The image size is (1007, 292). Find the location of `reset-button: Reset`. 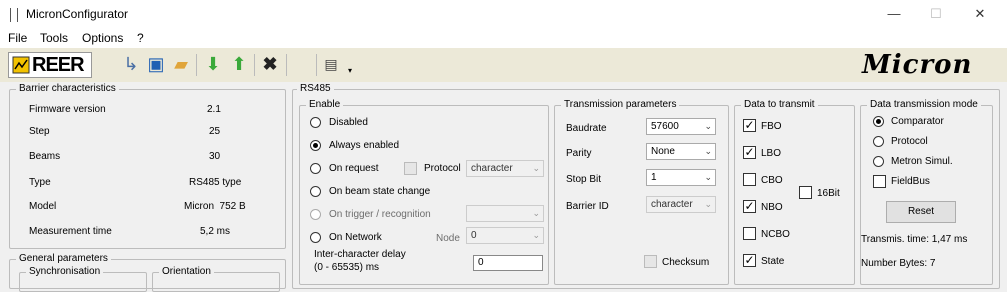

reset-button: Reset is located at coordinates (921, 212).